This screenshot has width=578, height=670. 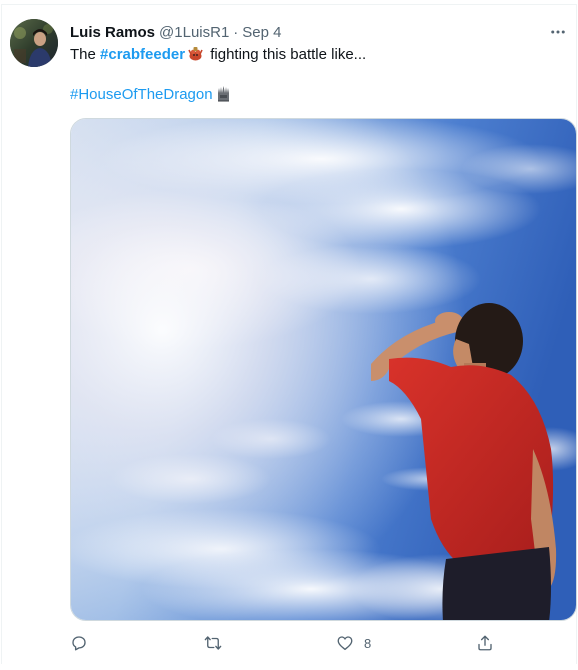 I want to click on reply-icon, so click(x=79, y=643).